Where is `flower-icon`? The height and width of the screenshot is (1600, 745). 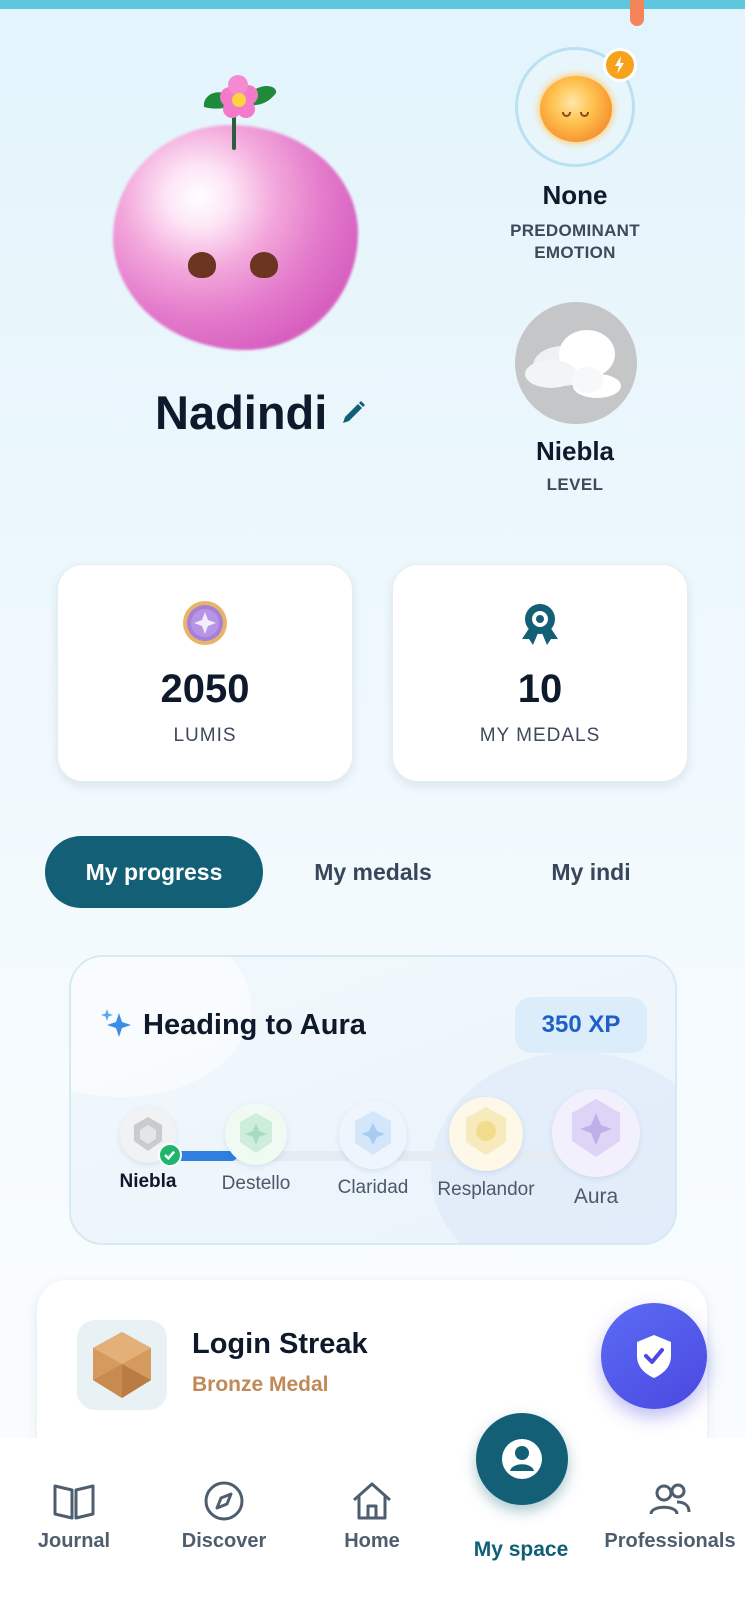
flower-icon is located at coordinates (240, 96).